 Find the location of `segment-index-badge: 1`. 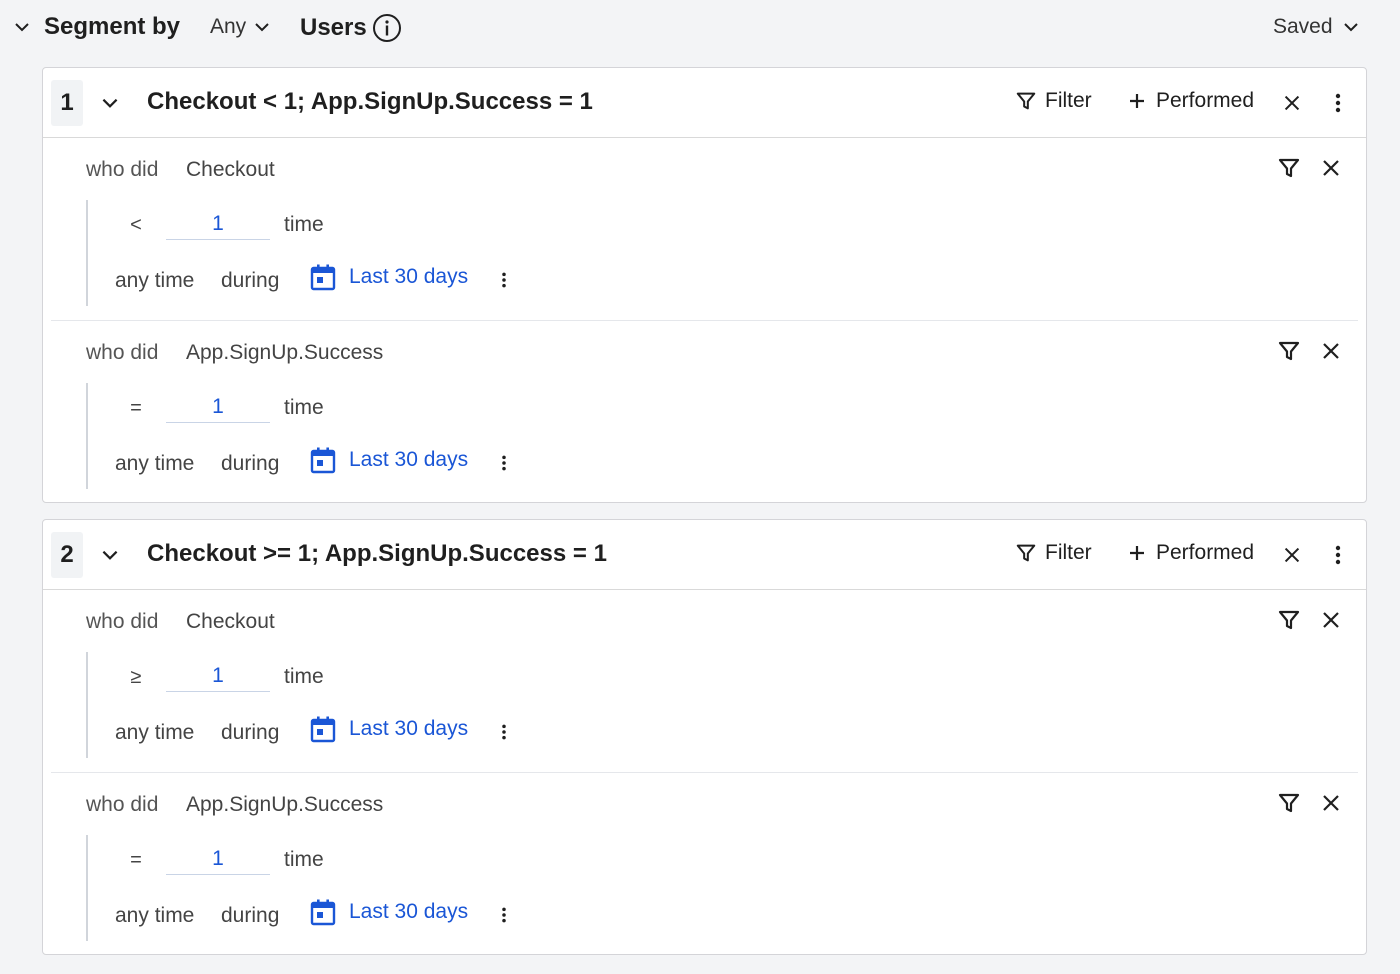

segment-index-badge: 1 is located at coordinates (67, 103).